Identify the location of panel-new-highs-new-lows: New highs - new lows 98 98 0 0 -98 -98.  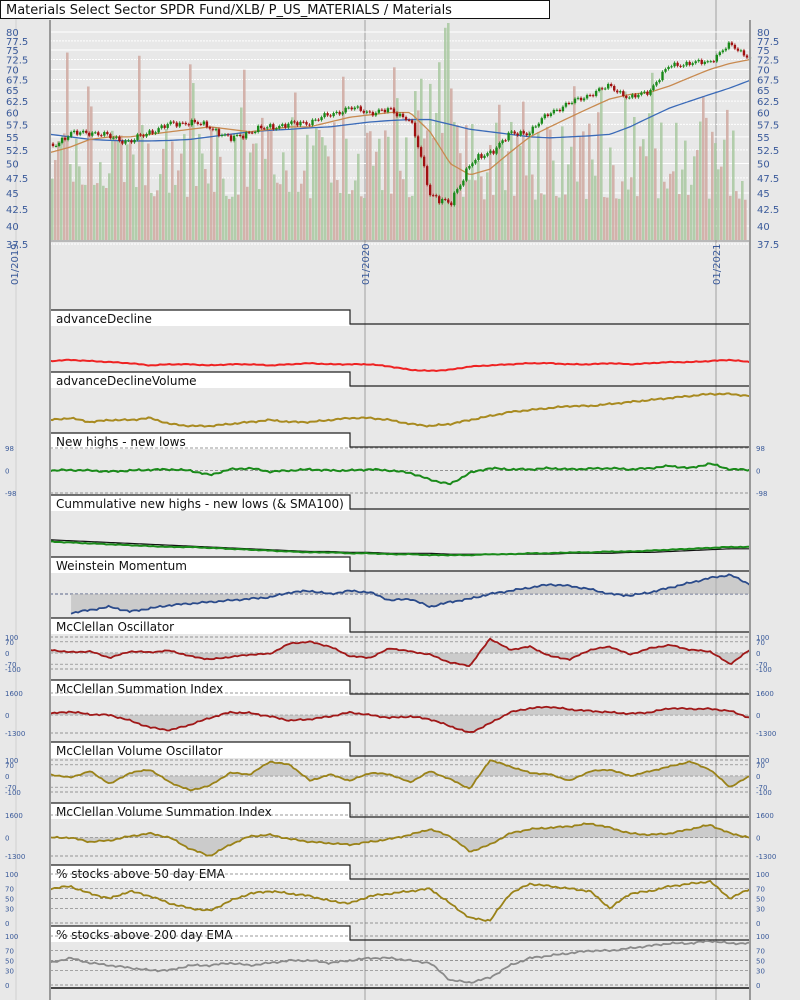
(386, 465).